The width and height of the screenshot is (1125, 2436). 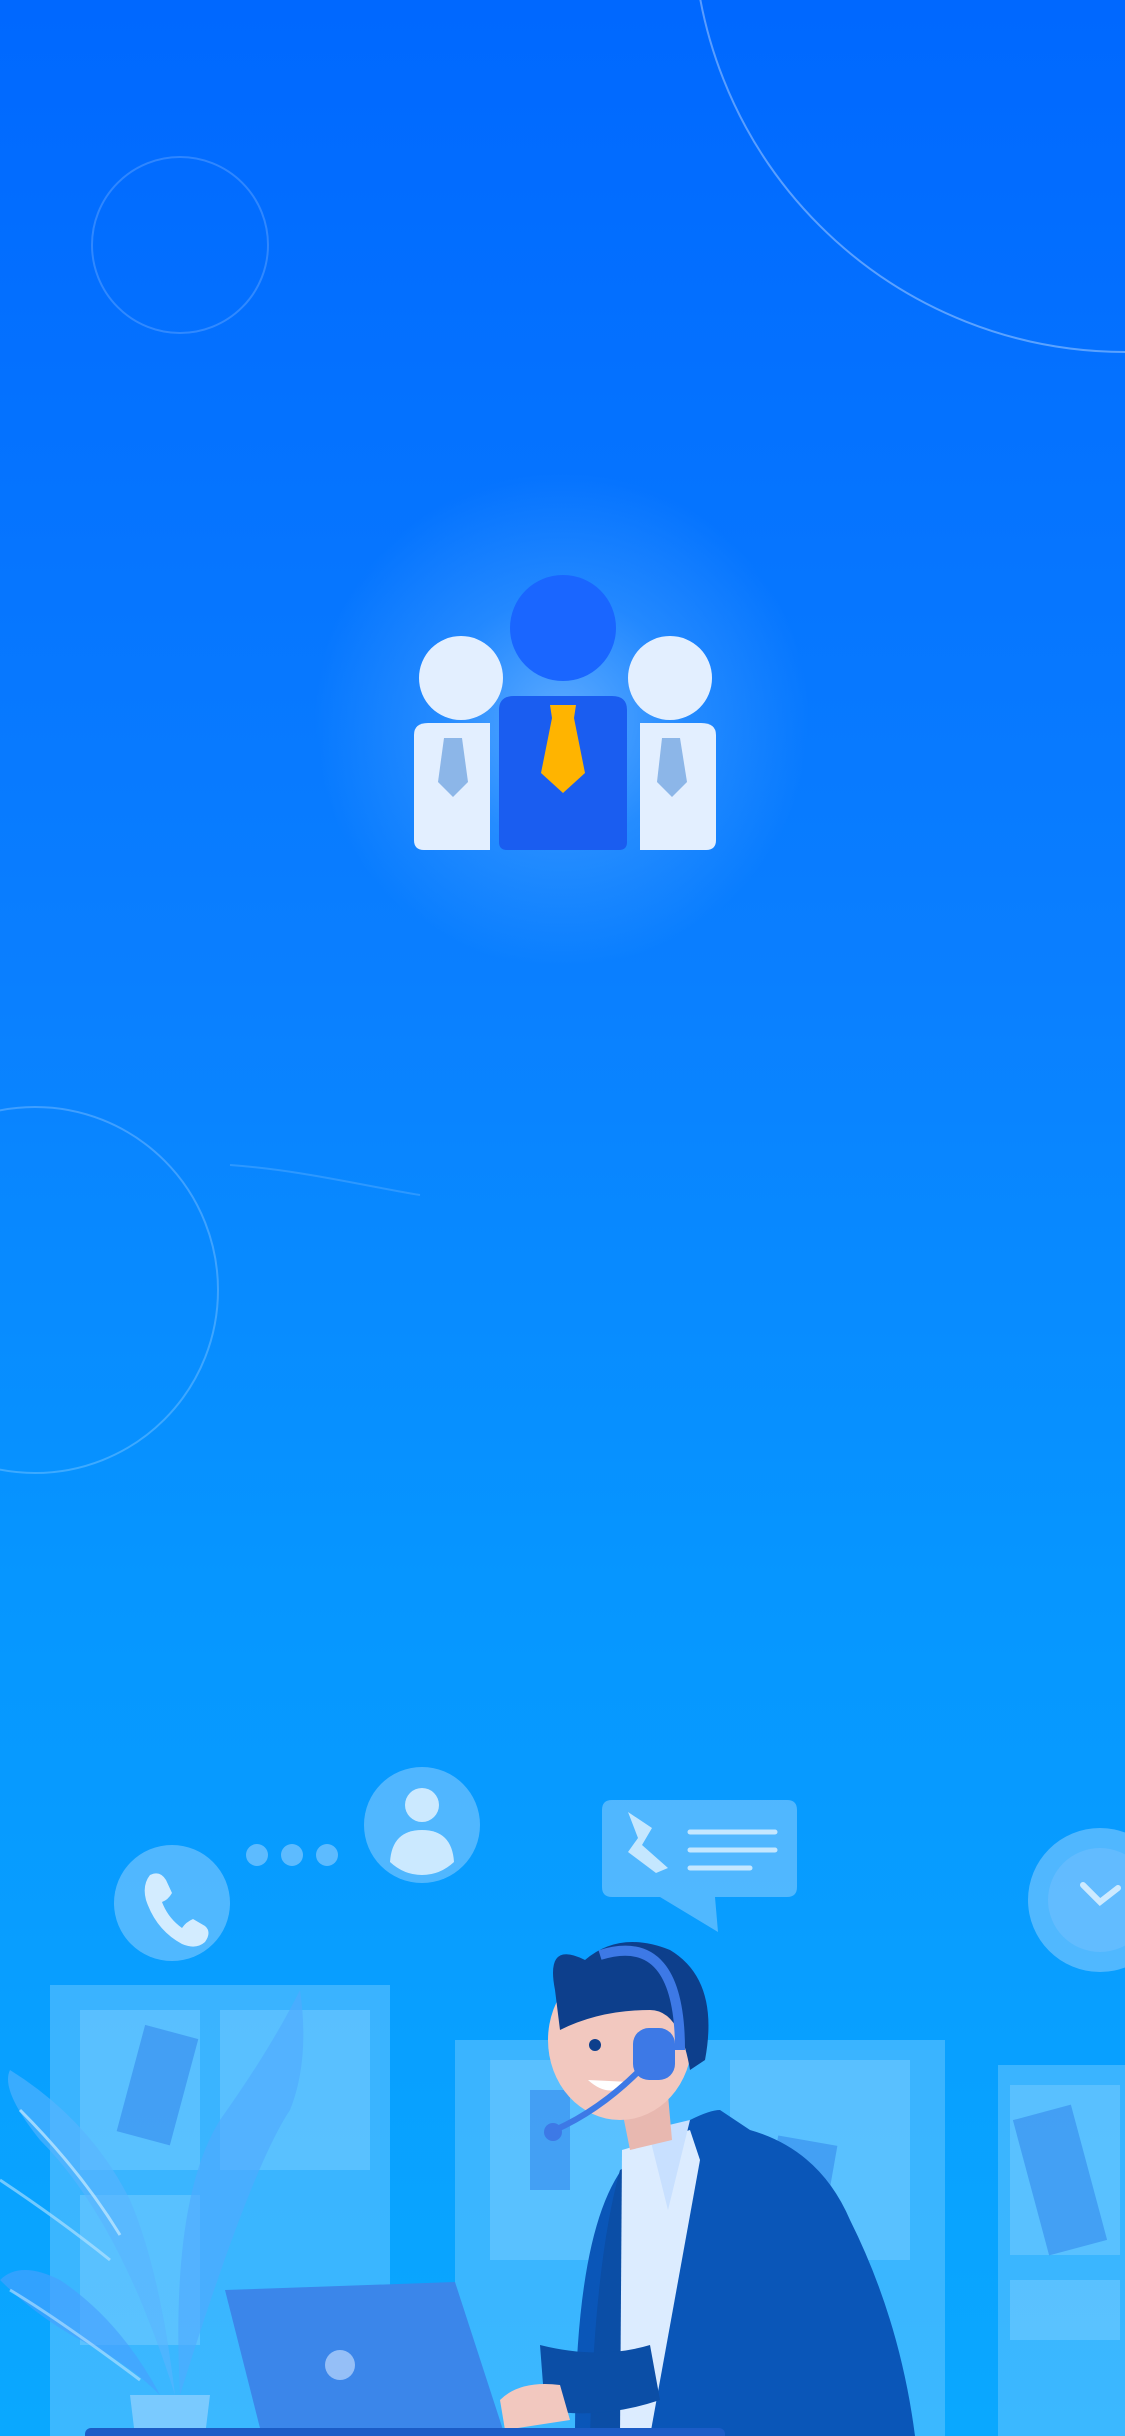 What do you see at coordinates (699, 1866) in the screenshot?
I see `chat-bubble-icon` at bounding box center [699, 1866].